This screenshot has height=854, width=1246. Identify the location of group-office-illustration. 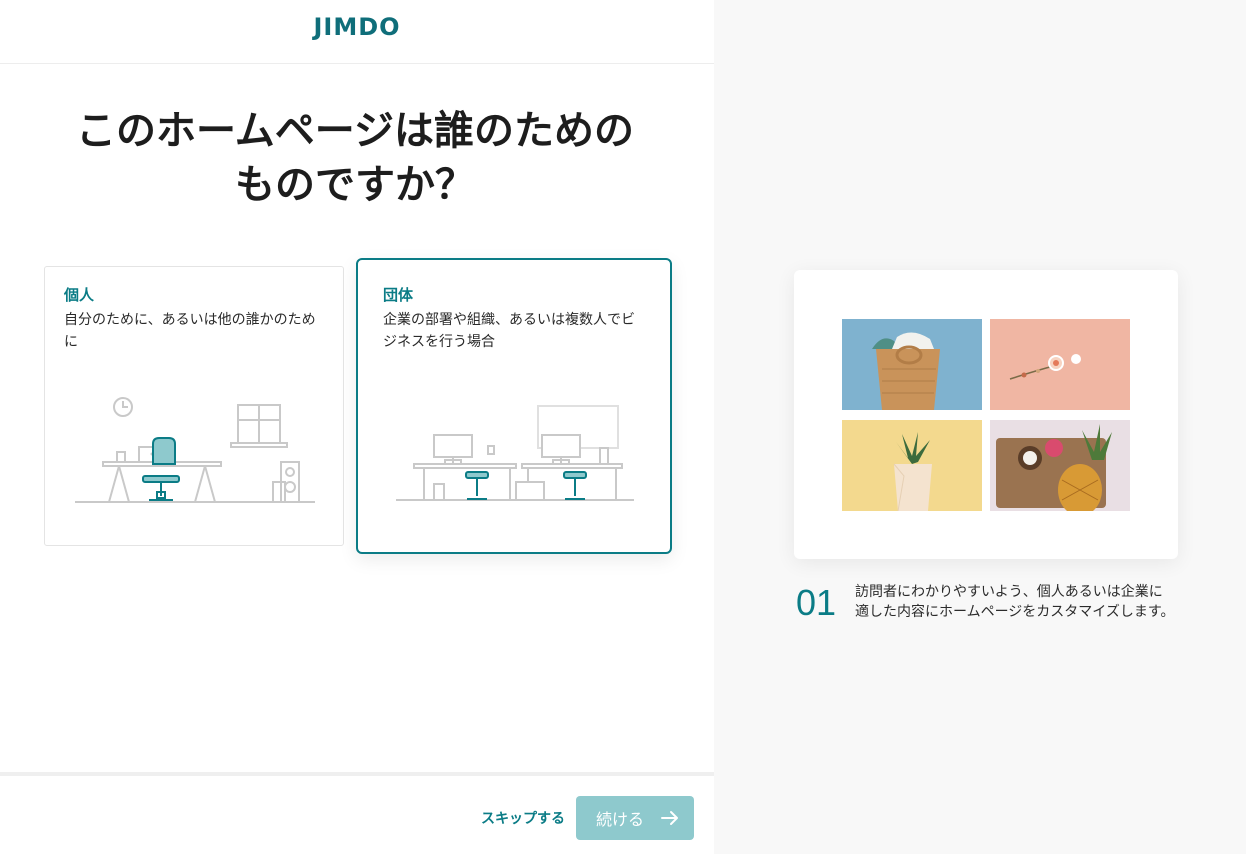
(515, 453).